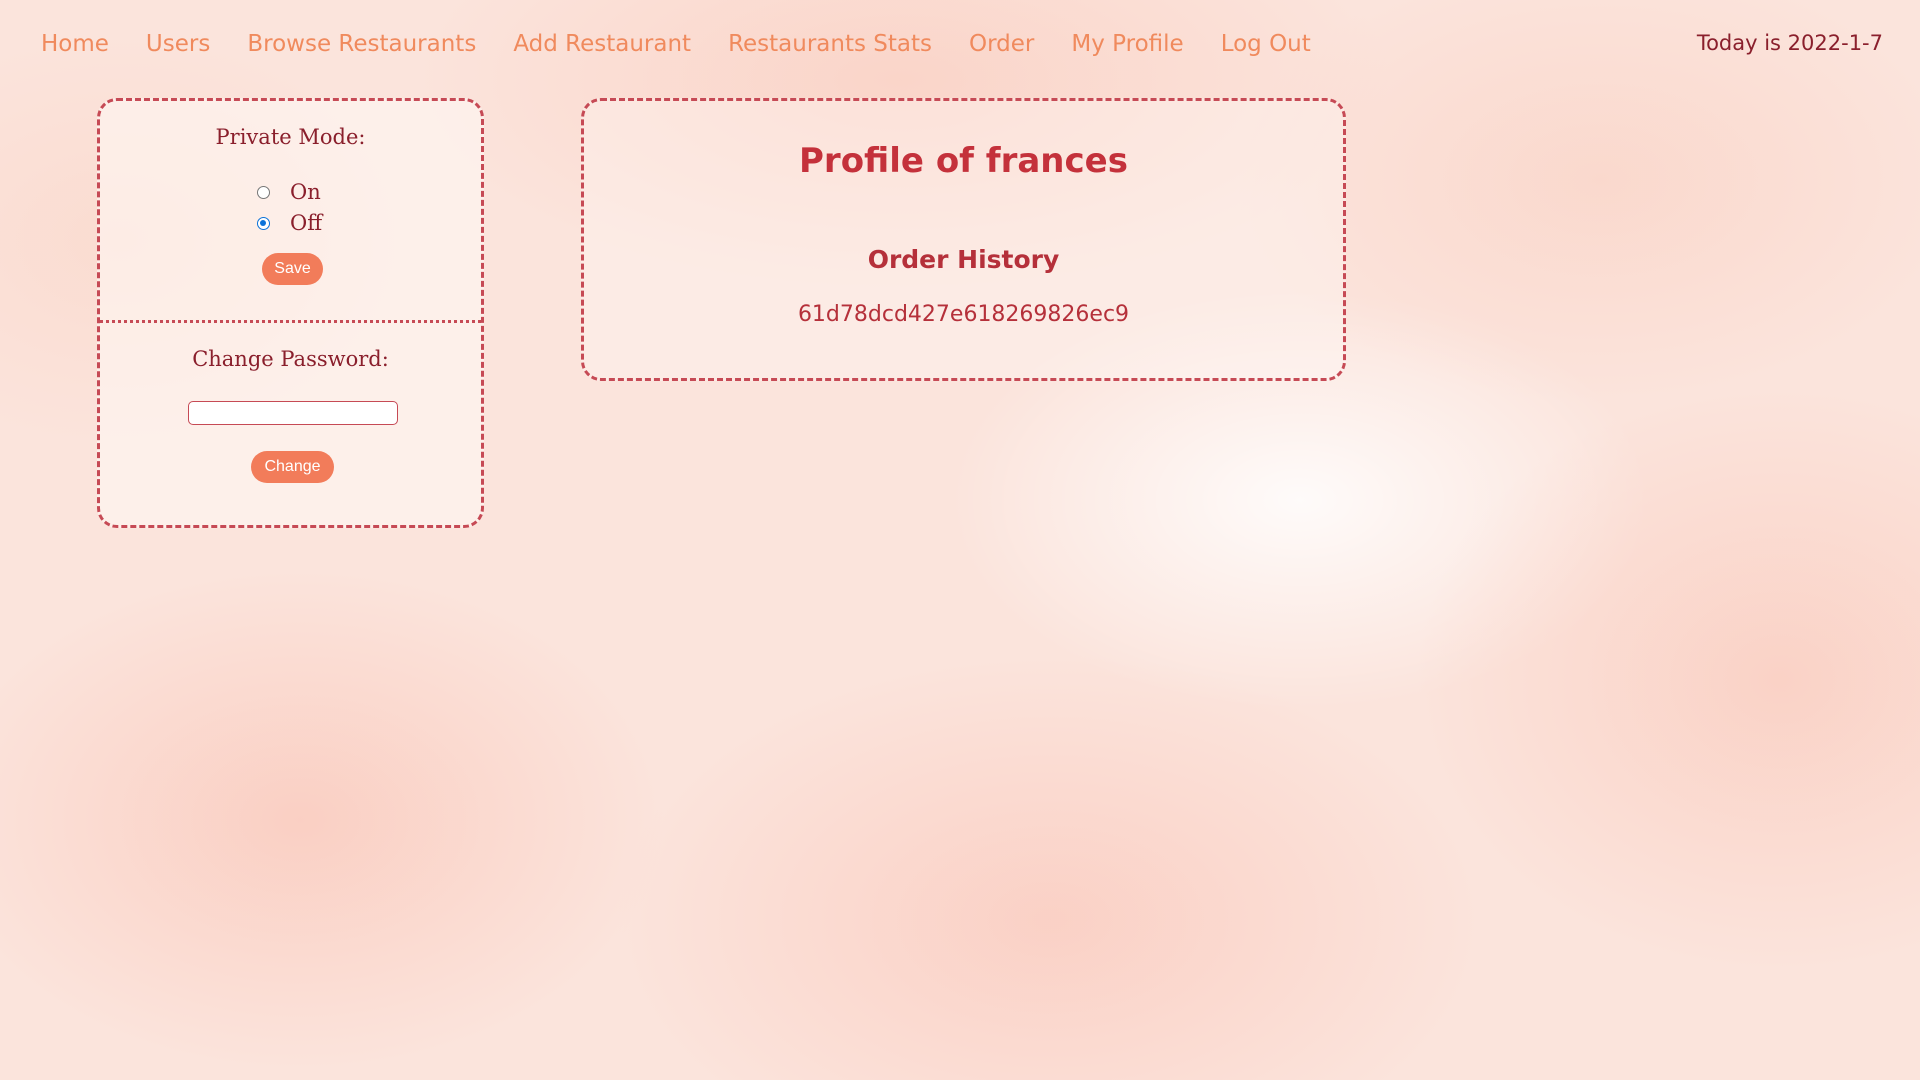 Image resolution: width=1920 pixels, height=1080 pixels. Describe the element at coordinates (289, 192) in the screenshot. I see `radio-on-row: On` at that location.